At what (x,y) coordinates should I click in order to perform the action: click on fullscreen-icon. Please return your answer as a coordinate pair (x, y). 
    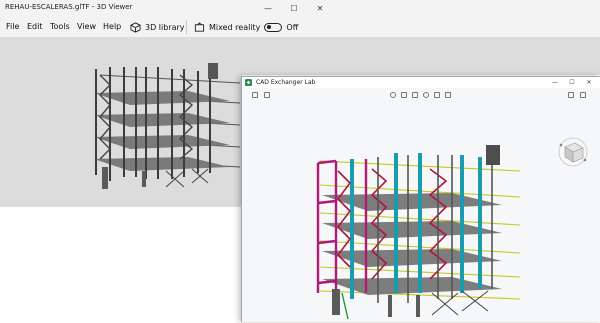
    Looking at the image, I should click on (448, 95).